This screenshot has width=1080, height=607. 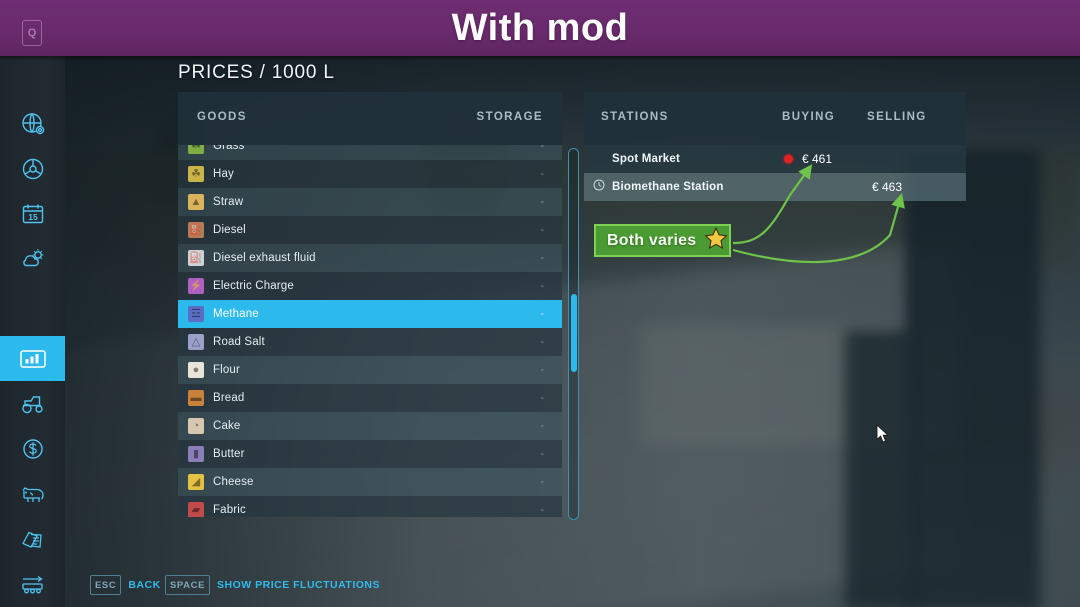 I want to click on goods-item-label: Hay, so click(x=223, y=174).